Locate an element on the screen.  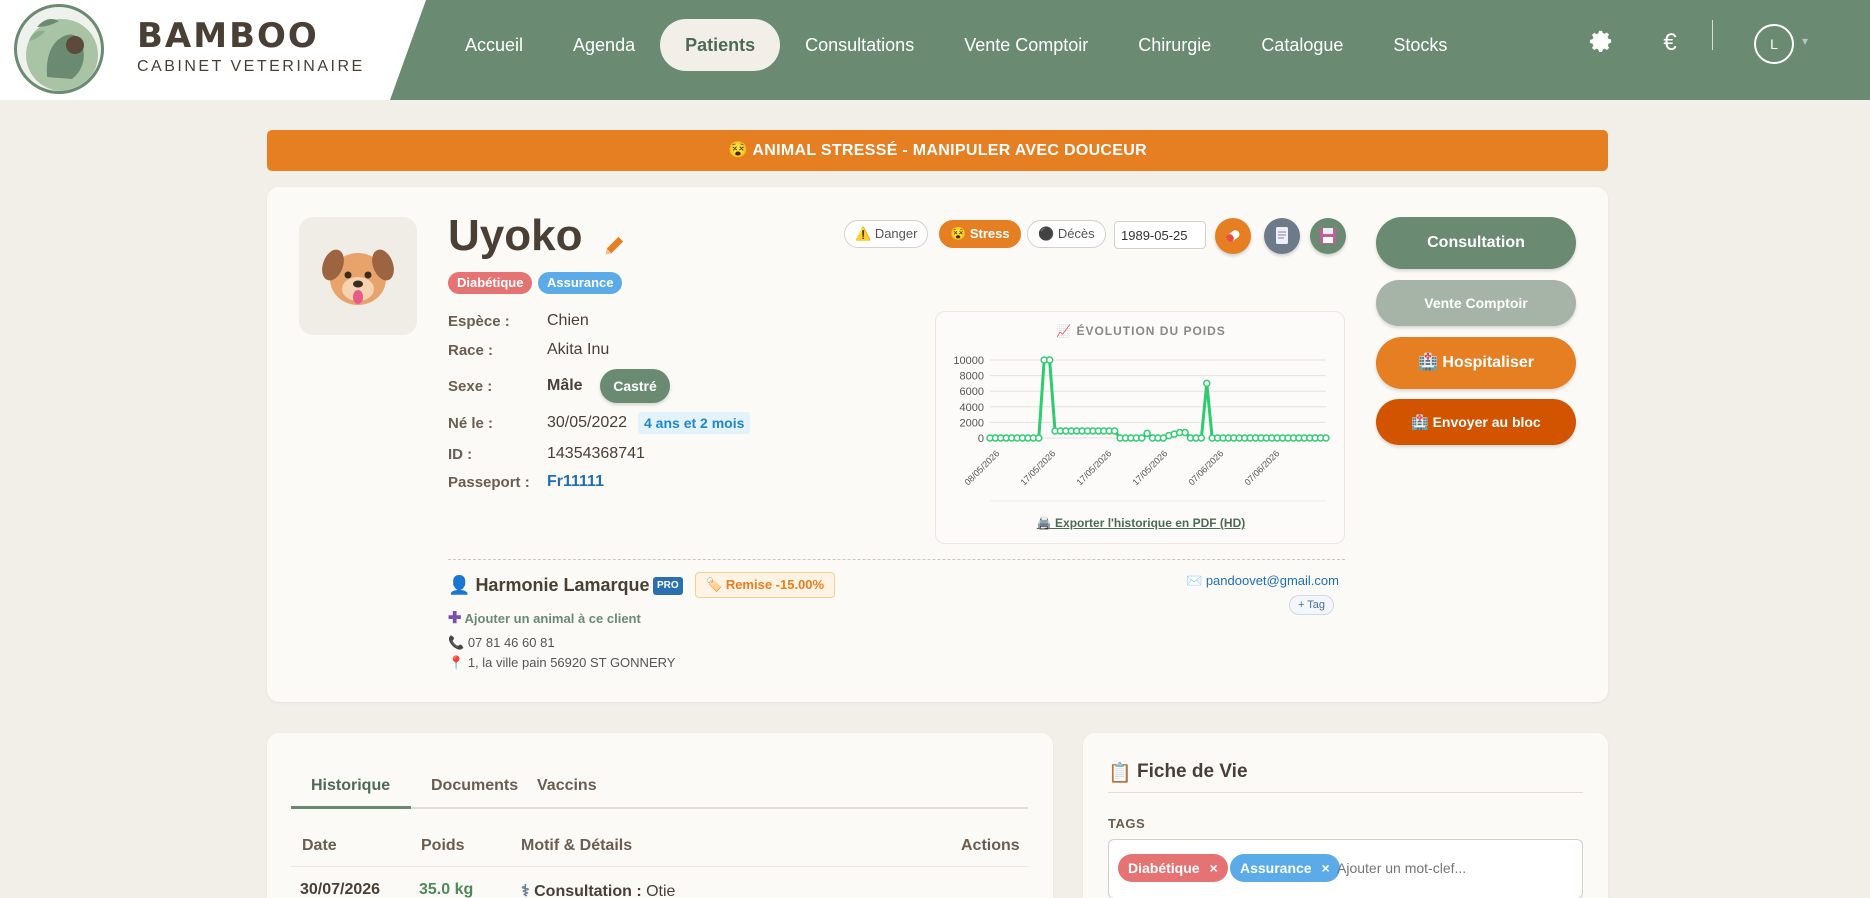
document-button is located at coordinates (1282, 236).